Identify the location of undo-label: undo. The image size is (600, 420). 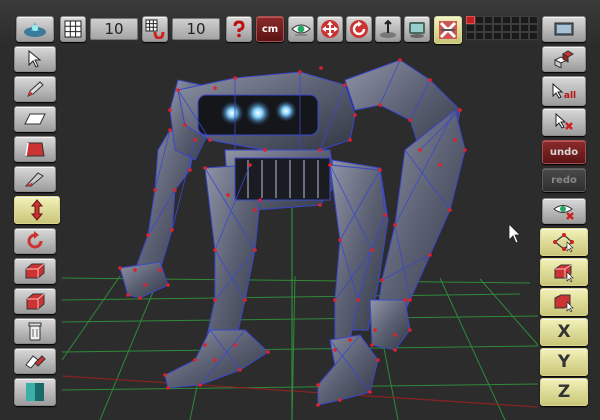
(564, 152).